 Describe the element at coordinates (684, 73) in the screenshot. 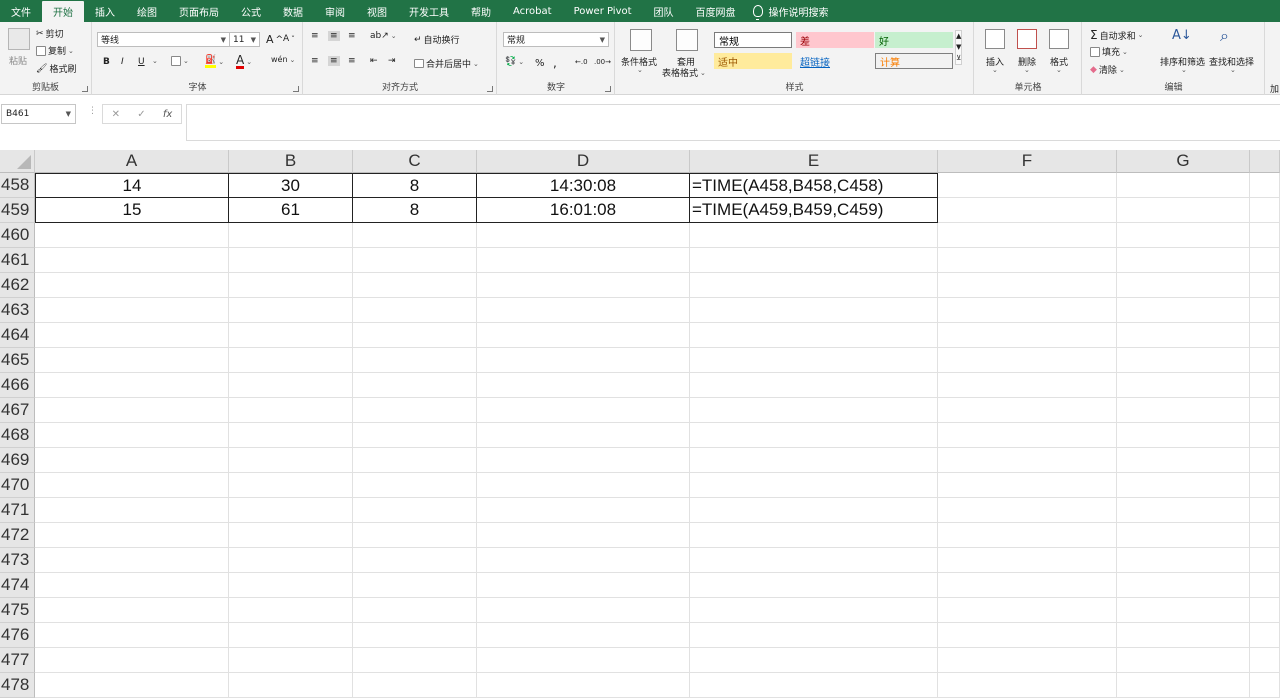

I see `format-as-table-button: 表格格式 ⌄` at that location.